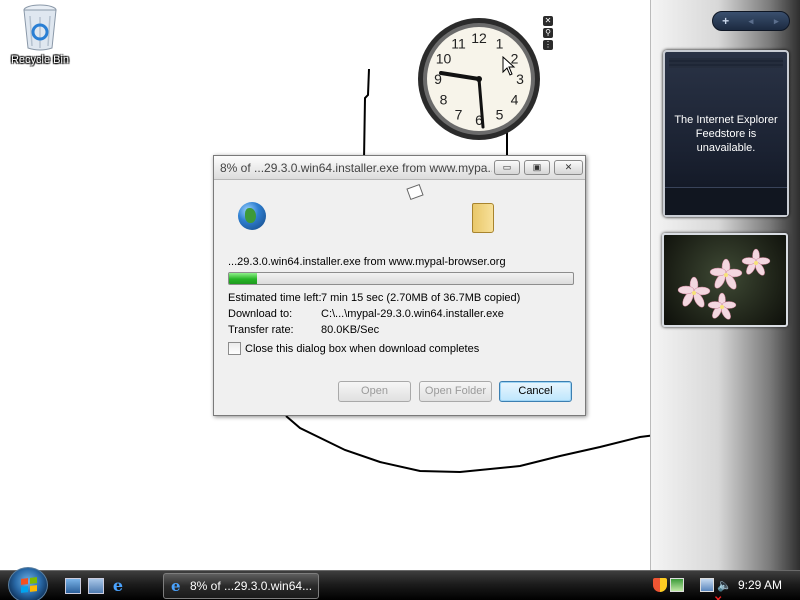  What do you see at coordinates (275, 298) in the screenshot?
I see `info-label: Estimated time left:` at bounding box center [275, 298].